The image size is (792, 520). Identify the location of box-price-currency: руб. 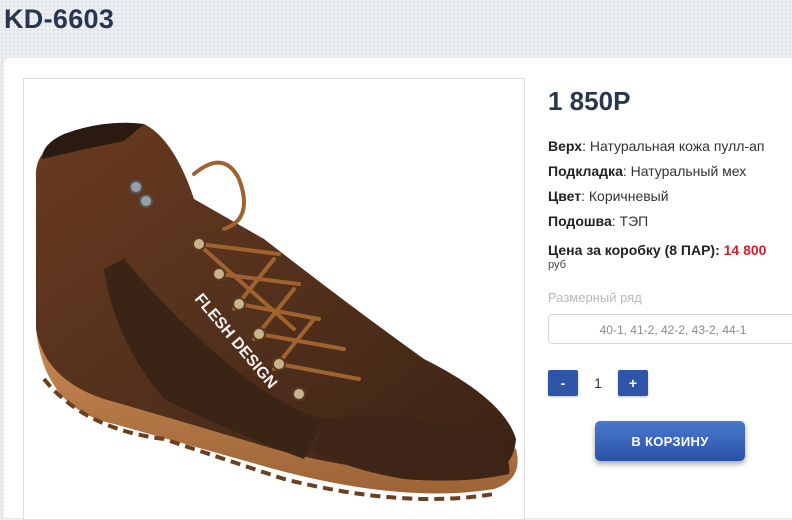
(557, 265).